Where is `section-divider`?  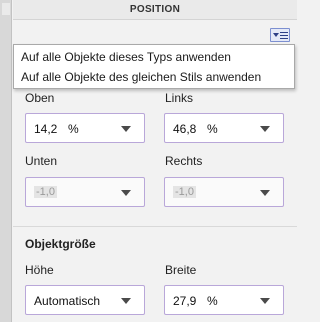 section-divider is located at coordinates (155, 226).